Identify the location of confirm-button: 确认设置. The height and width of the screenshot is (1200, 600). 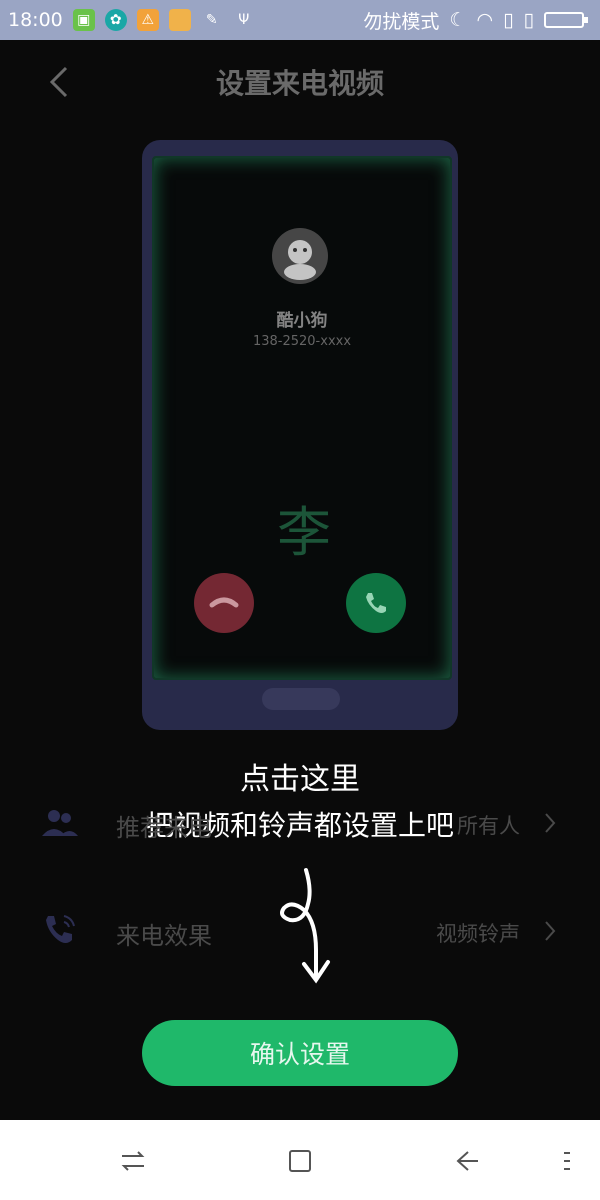
(300, 1053).